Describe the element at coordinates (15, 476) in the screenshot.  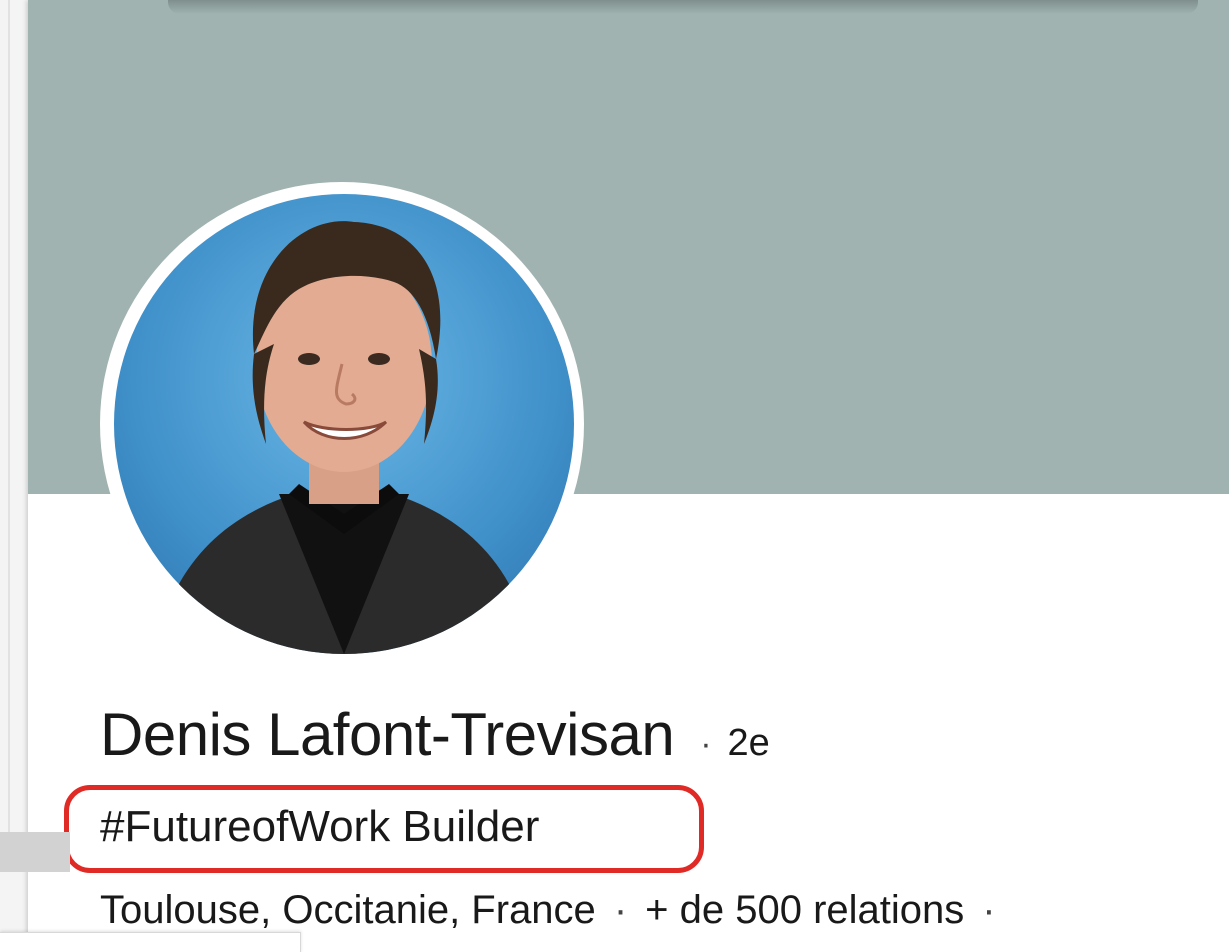
I see `left-page-edge` at that location.